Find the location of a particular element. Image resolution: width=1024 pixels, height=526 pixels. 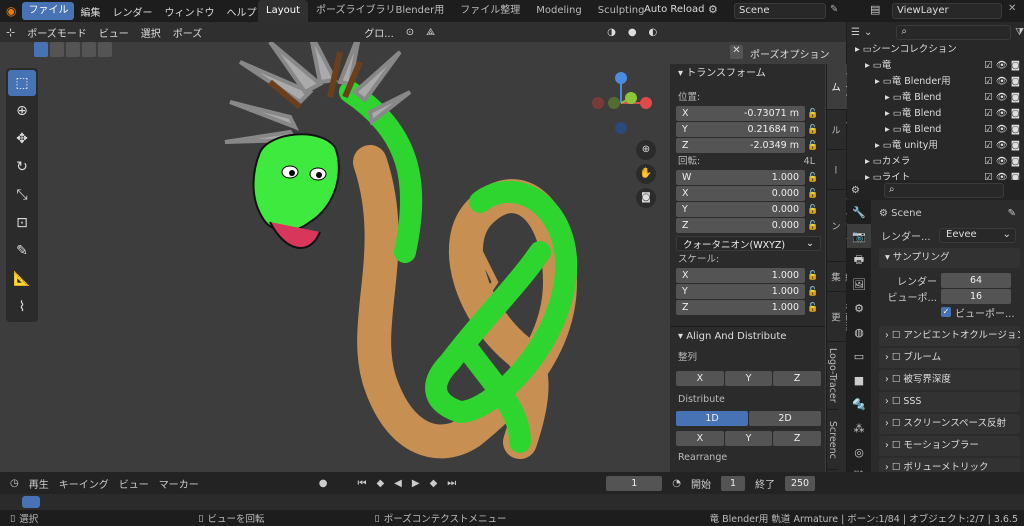

output-tab-icon: 🖶 is located at coordinates (859, 260).